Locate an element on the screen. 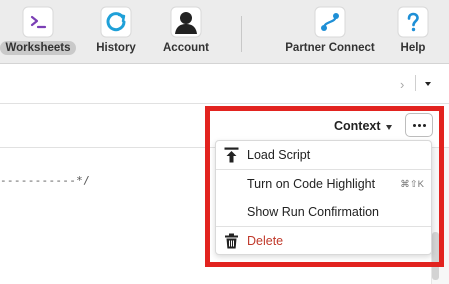  toolbar-account-label: Account is located at coordinates (186, 48).